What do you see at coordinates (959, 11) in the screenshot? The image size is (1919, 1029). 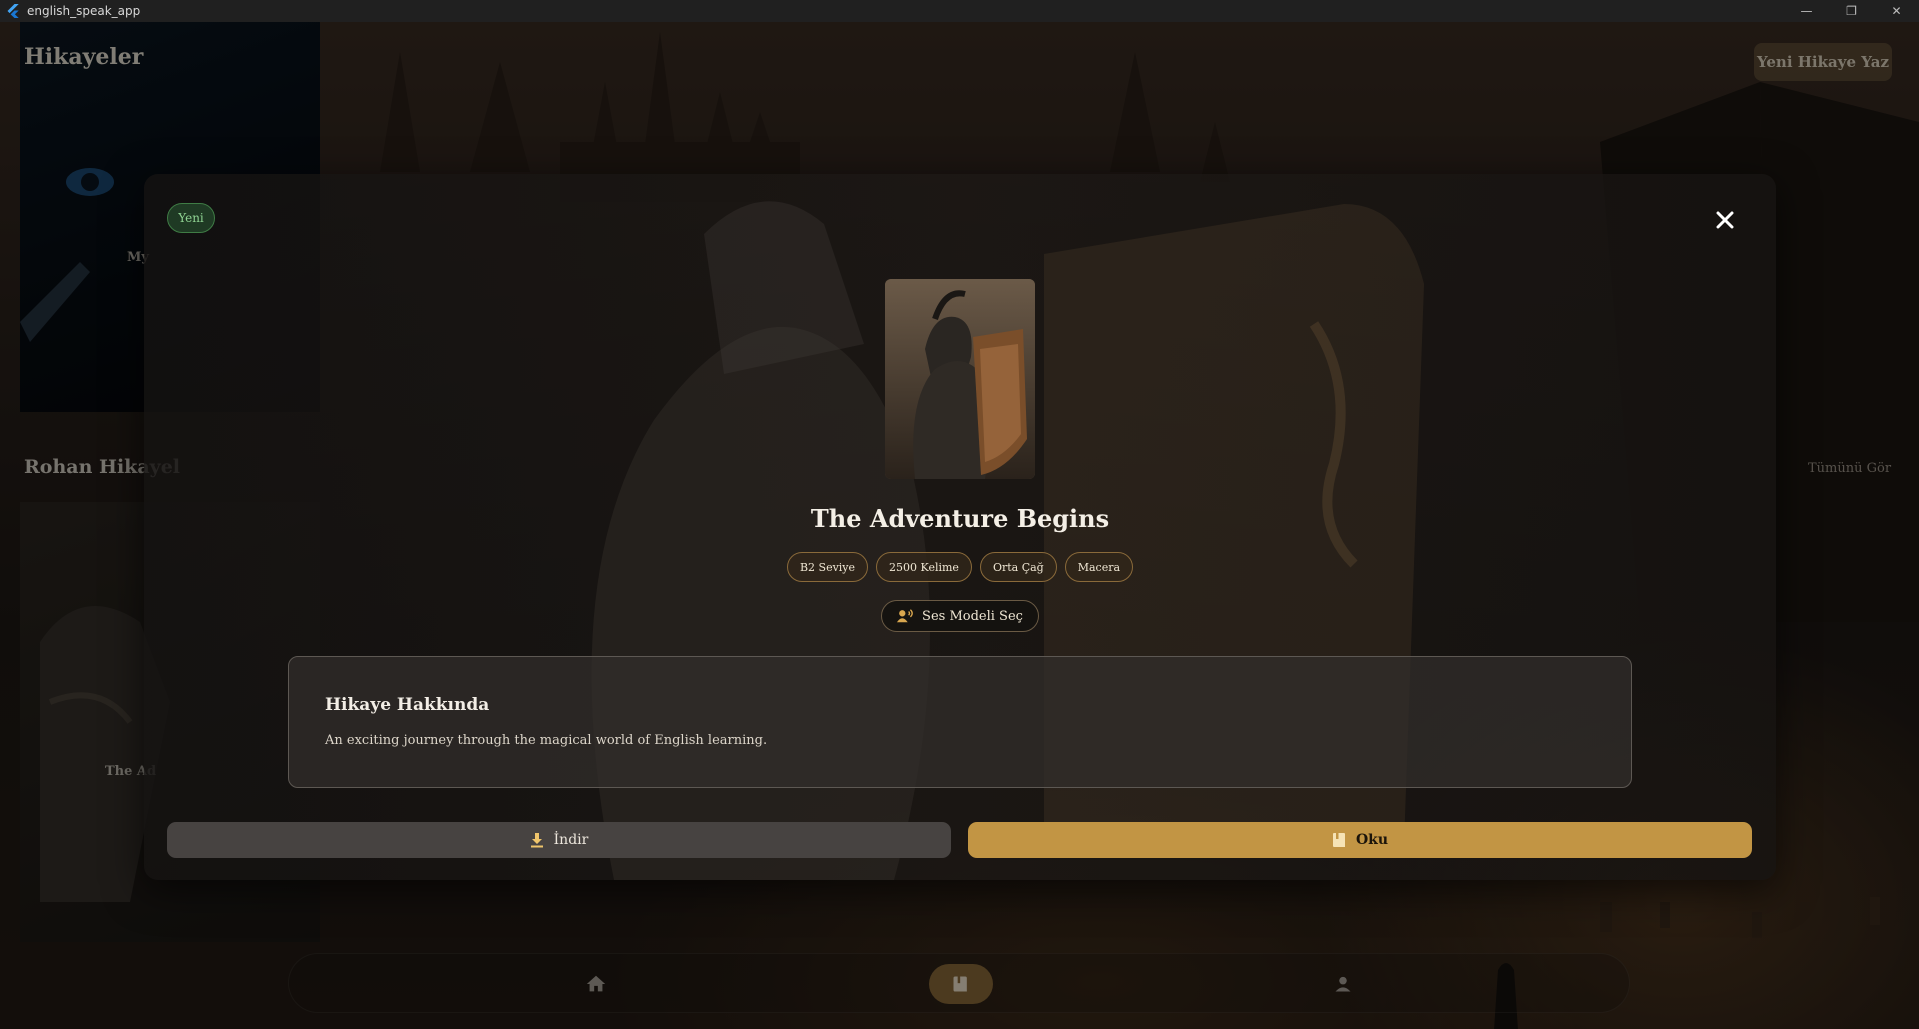 I see `window-titlebar: english_speak_app — ❐ ✕` at bounding box center [959, 11].